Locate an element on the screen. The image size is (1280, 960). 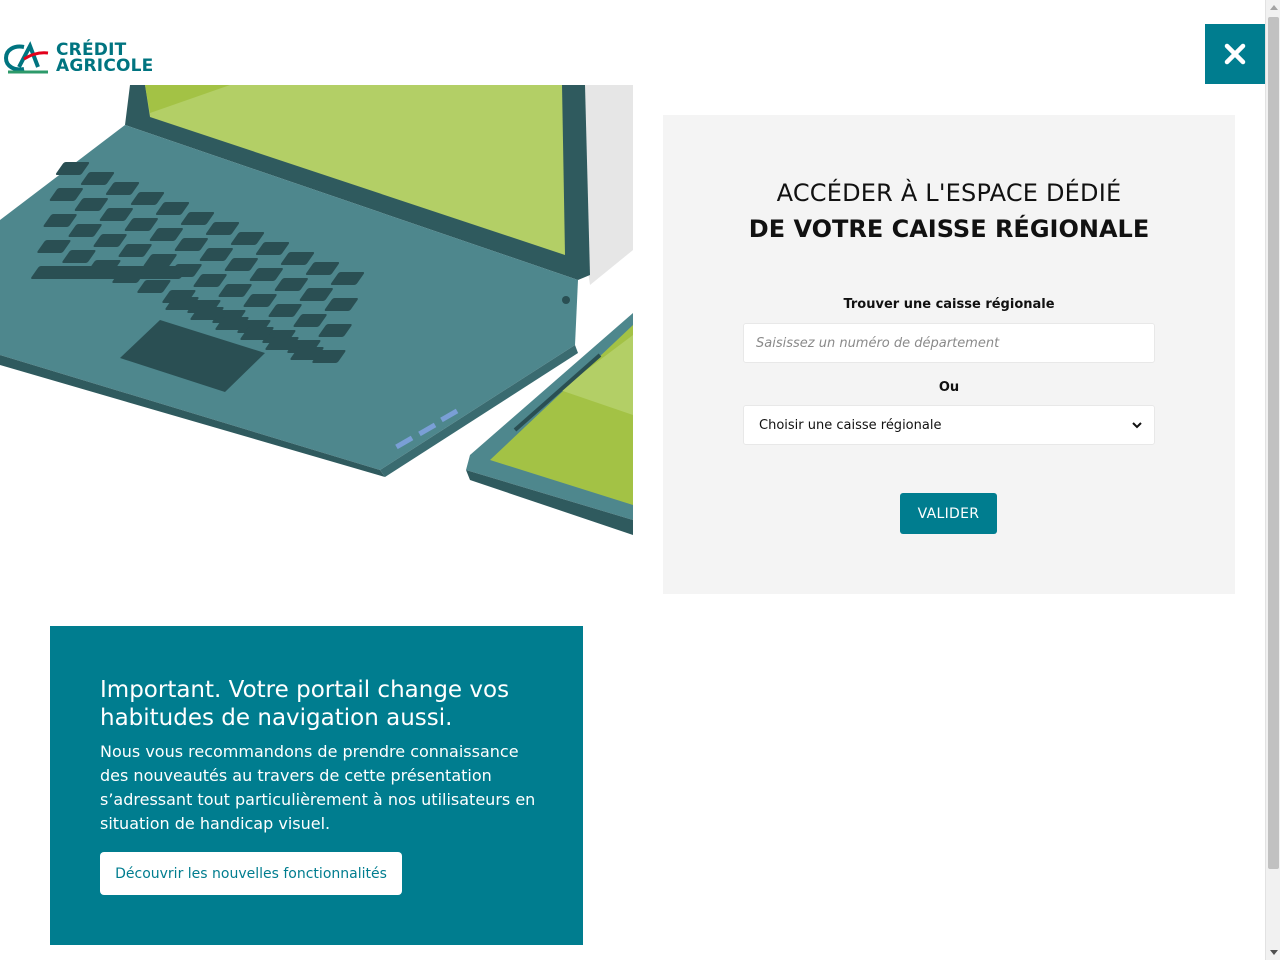
panel-title-line-2: DE VOTRE CAISSE RÉGIONALE is located at coordinates (949, 229).